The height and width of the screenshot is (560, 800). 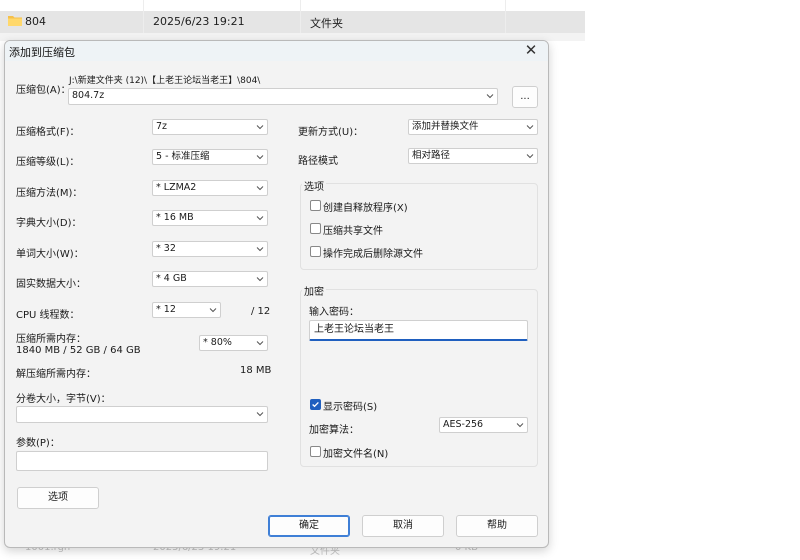 What do you see at coordinates (49, 223) in the screenshot?
I see `dict-label: 字典大小(D)：` at bounding box center [49, 223].